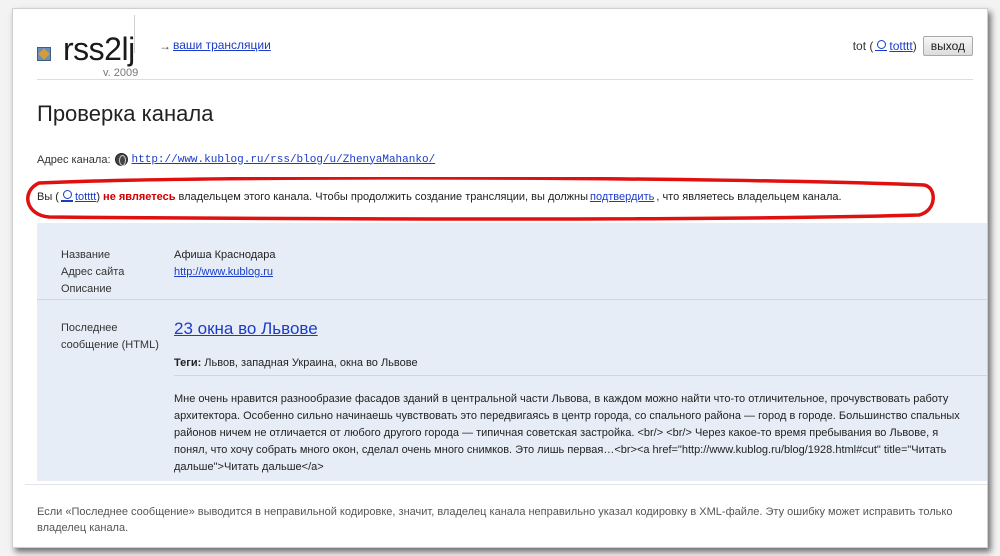  I want to click on last-post-title-link: 23 окна во Львове, so click(246, 329).